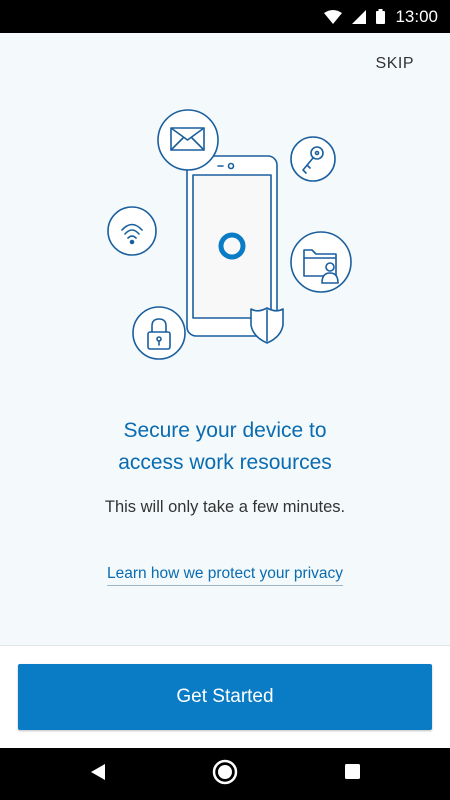 This screenshot has width=450, height=800. I want to click on footer: Get Started, so click(225, 696).